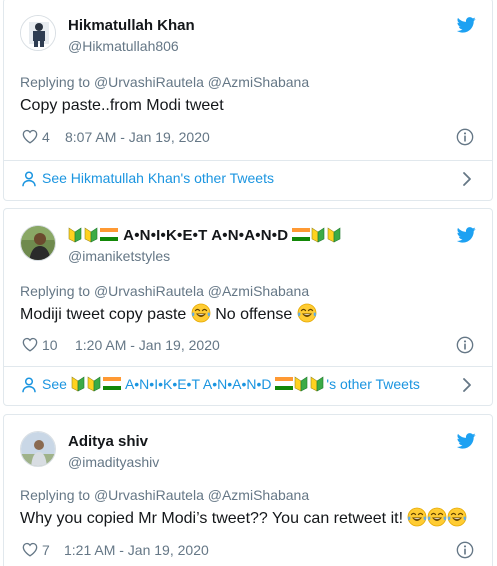 The height and width of the screenshot is (566, 497). What do you see at coordinates (46, 550) in the screenshot?
I see `like-count: 7` at bounding box center [46, 550].